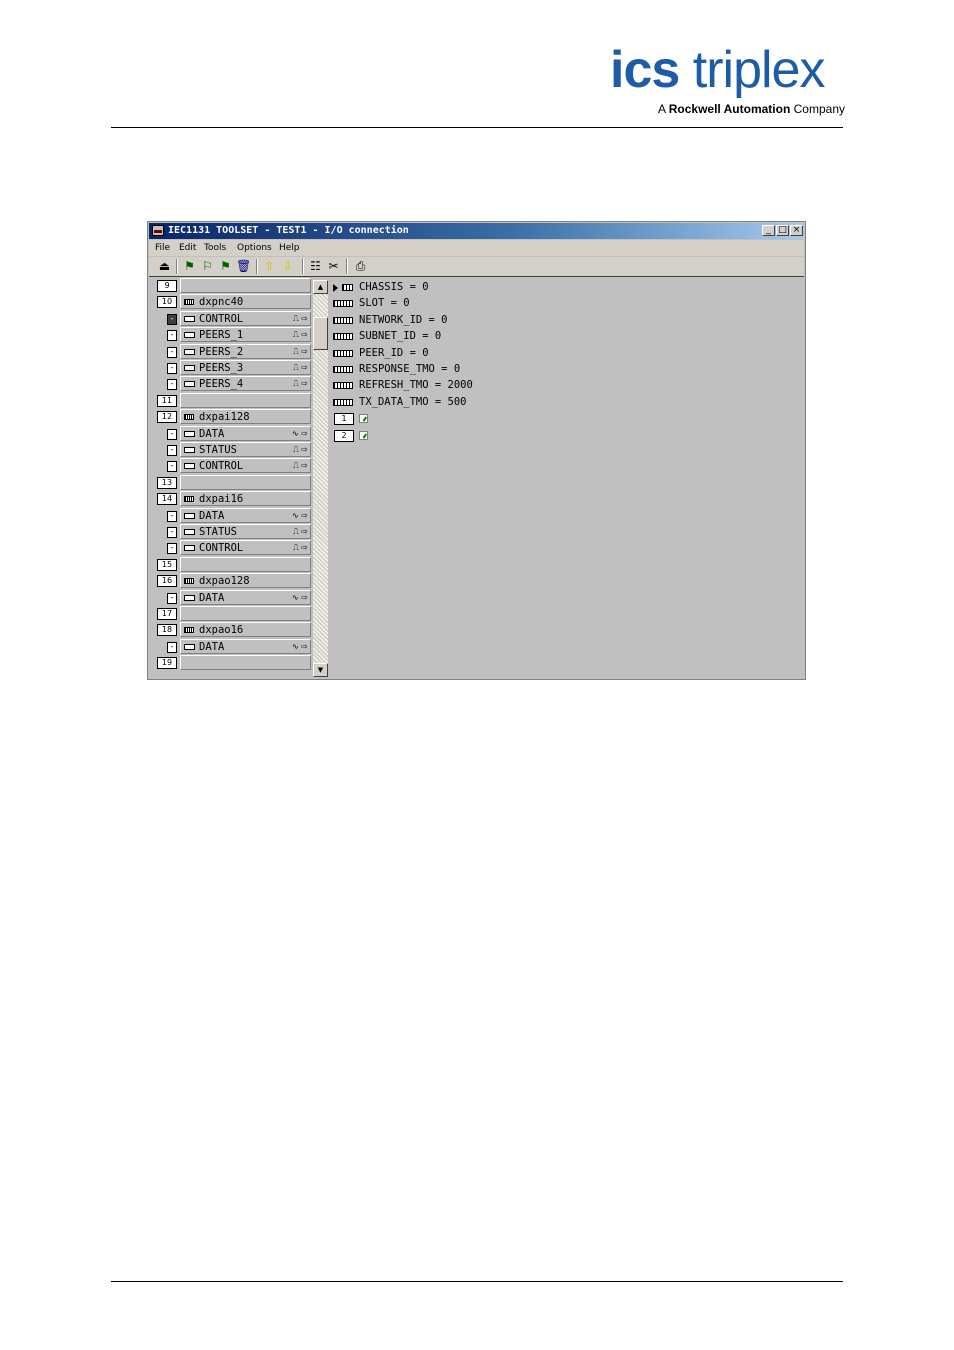 This screenshot has width=954, height=1350. I want to click on scroll-thumb, so click(320, 333).